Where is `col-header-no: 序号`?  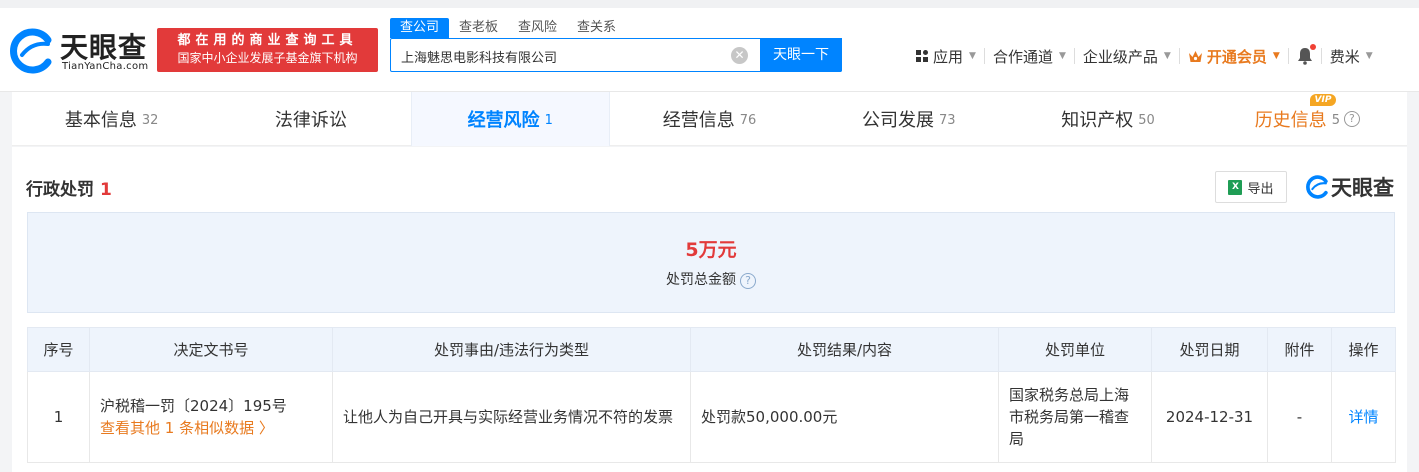 col-header-no: 序号 is located at coordinates (58, 349).